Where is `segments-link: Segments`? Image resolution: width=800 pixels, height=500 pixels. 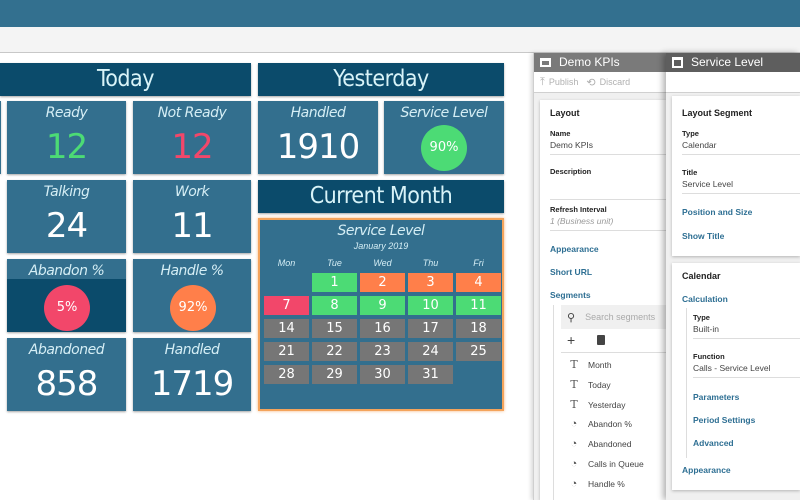 segments-link: Segments is located at coordinates (570, 295).